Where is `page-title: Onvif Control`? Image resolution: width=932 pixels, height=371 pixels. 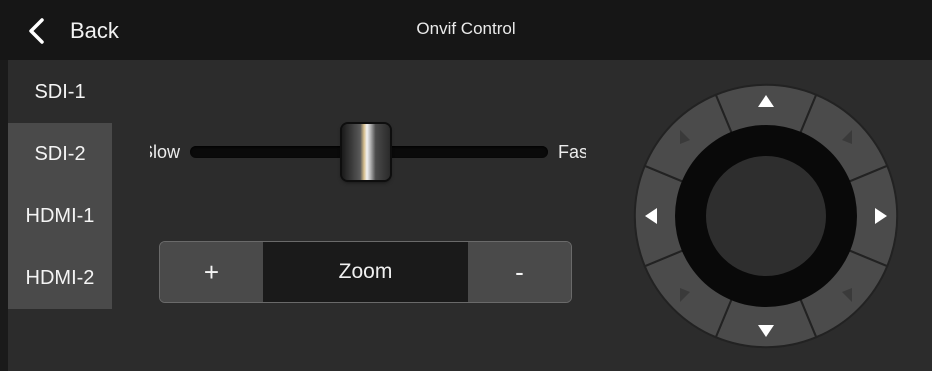 page-title: Onvif Control is located at coordinates (466, 28).